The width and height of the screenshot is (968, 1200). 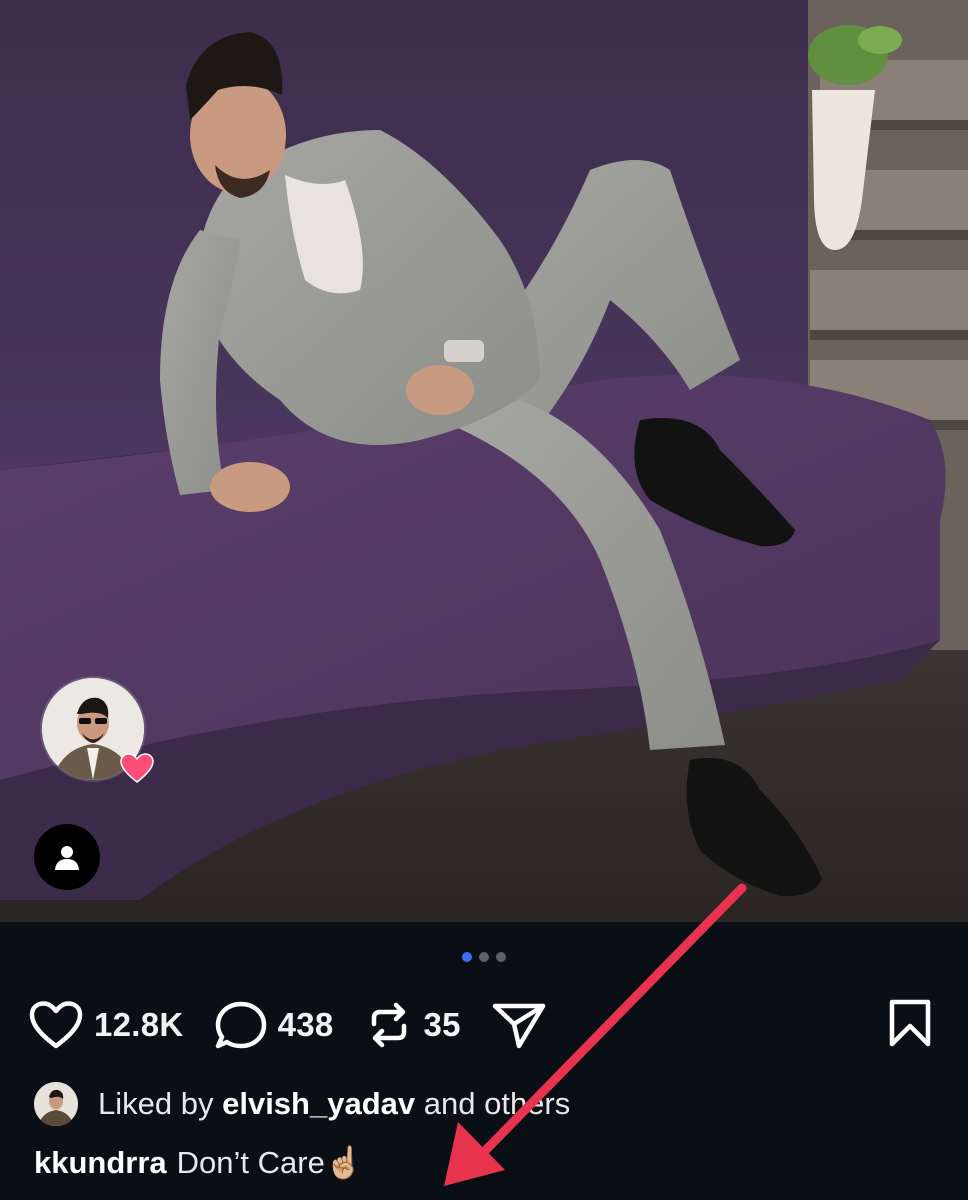 I want to click on carousel-indicator, so click(x=484, y=957).